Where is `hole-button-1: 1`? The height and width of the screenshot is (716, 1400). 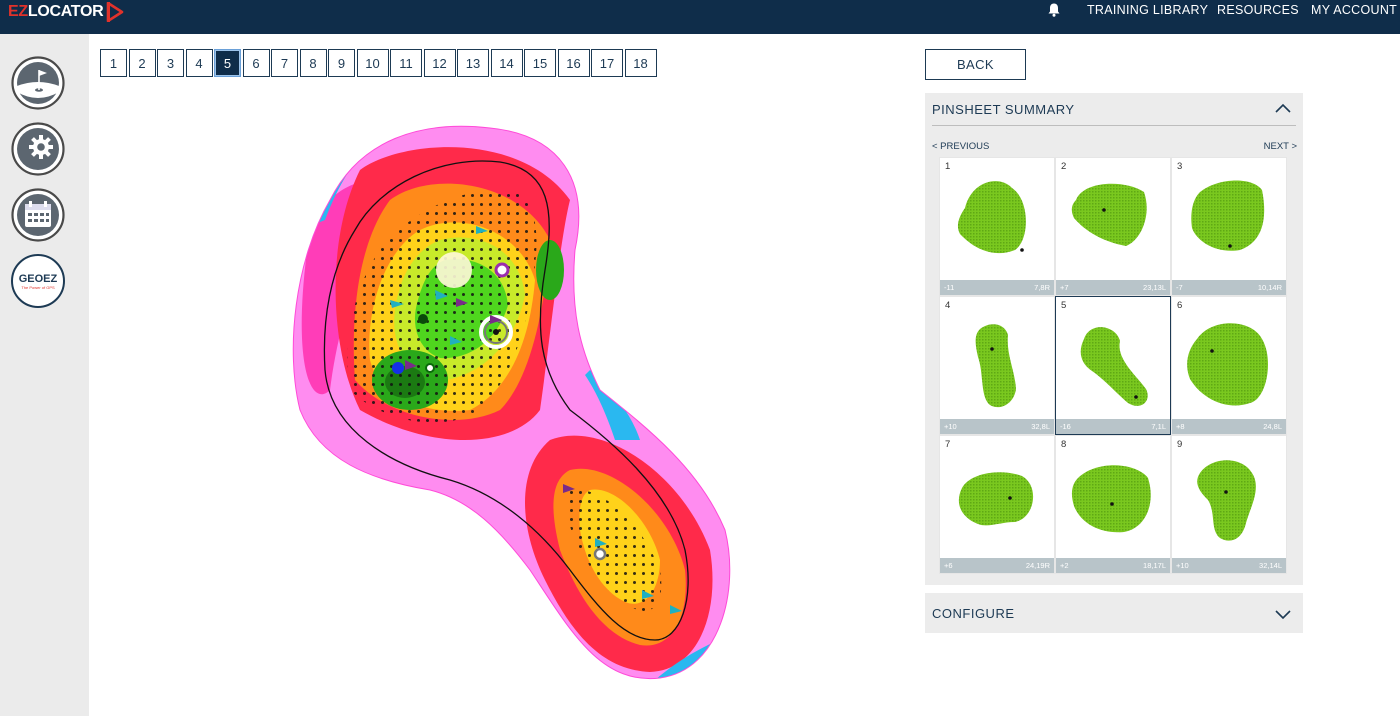 hole-button-1: 1 is located at coordinates (113, 63).